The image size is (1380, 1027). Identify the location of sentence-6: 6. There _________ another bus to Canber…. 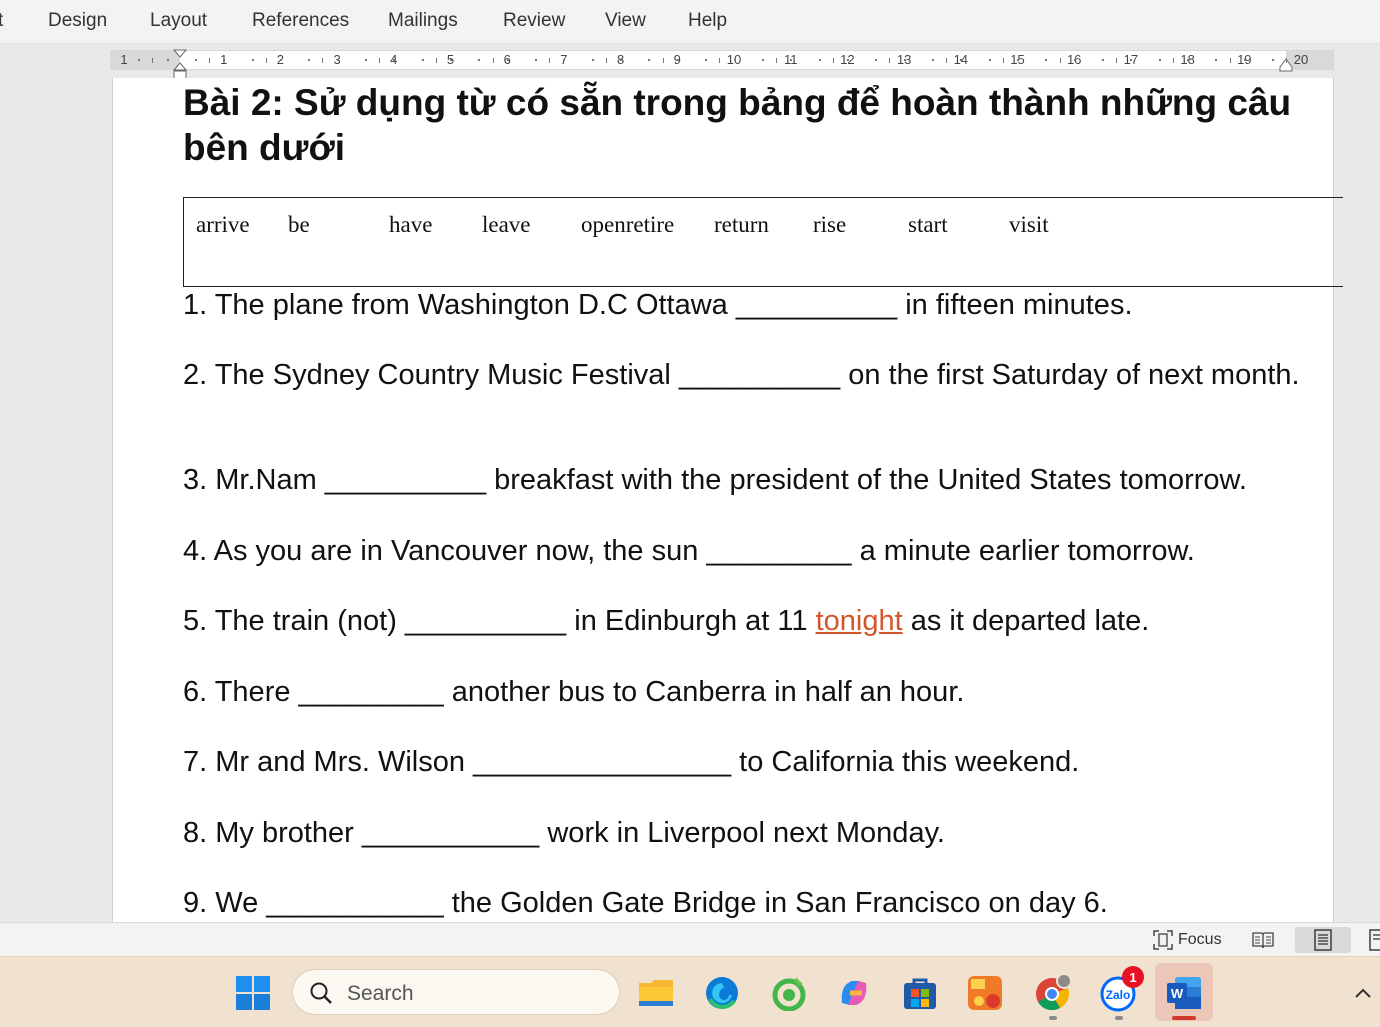
(574, 692).